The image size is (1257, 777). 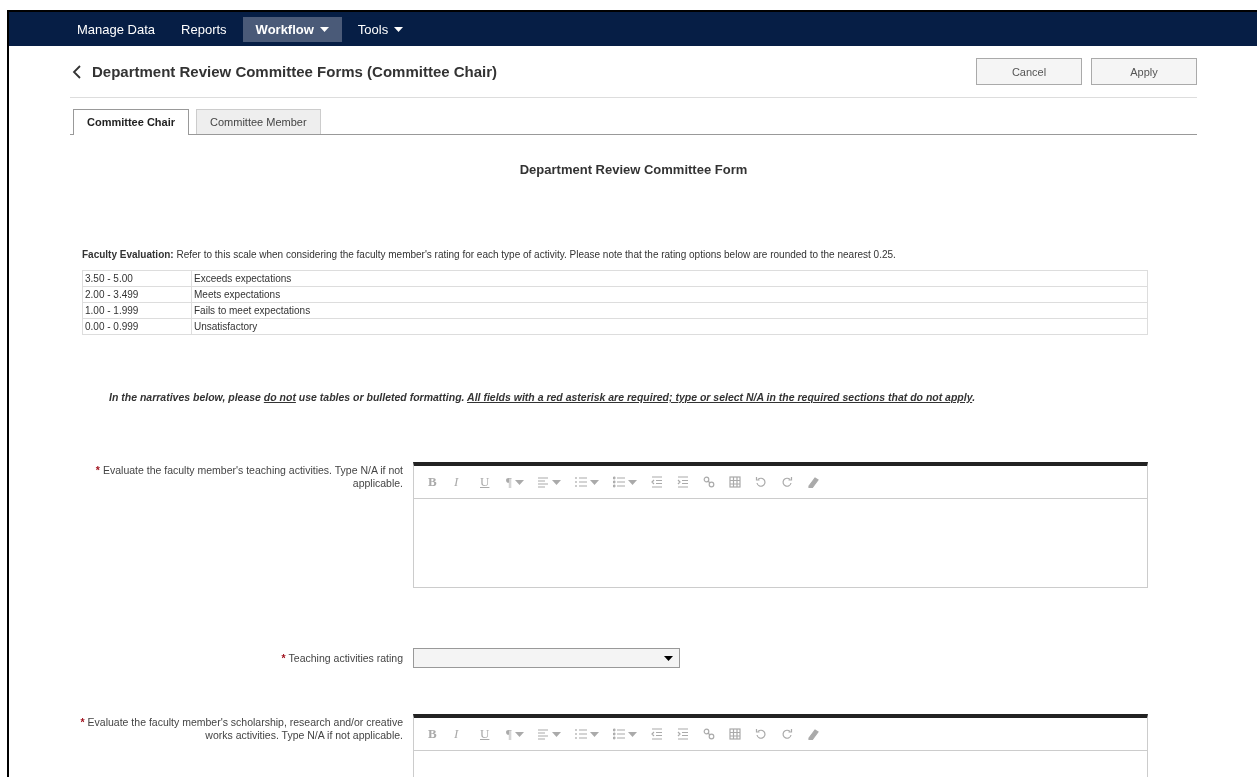 What do you see at coordinates (131, 122) in the screenshot?
I see `tab: Committee Chair` at bounding box center [131, 122].